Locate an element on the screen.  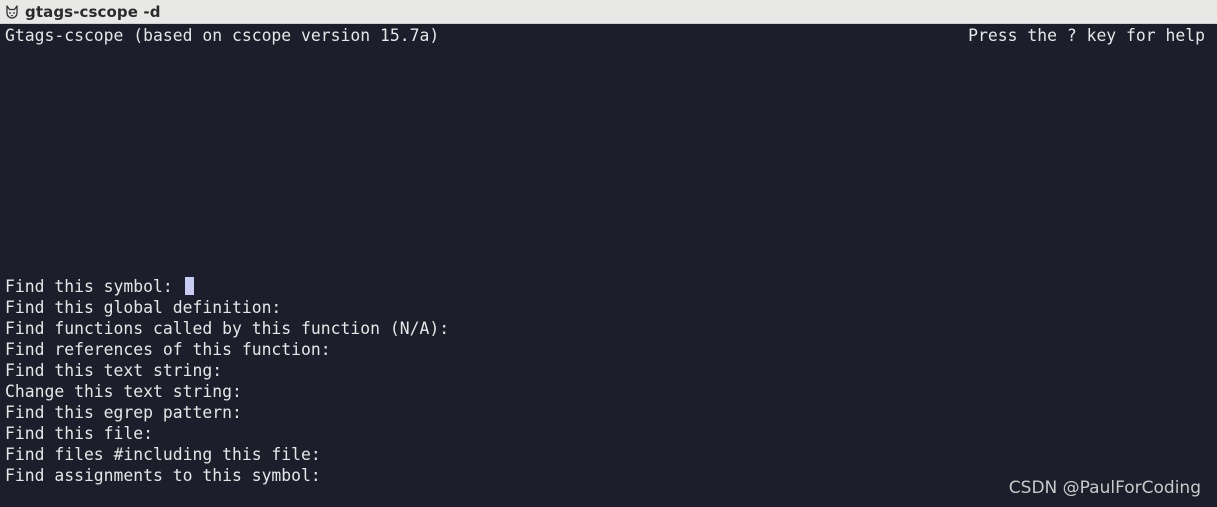
cat-icon is located at coordinates (12, 12).